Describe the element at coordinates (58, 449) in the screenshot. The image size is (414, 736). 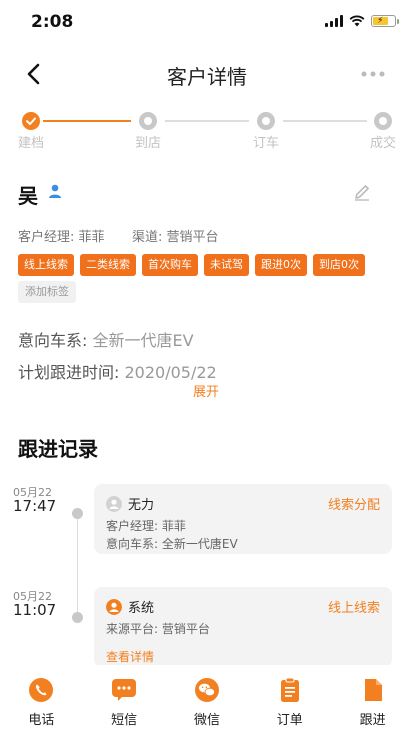
I see `records-title: 跟进记录` at that location.